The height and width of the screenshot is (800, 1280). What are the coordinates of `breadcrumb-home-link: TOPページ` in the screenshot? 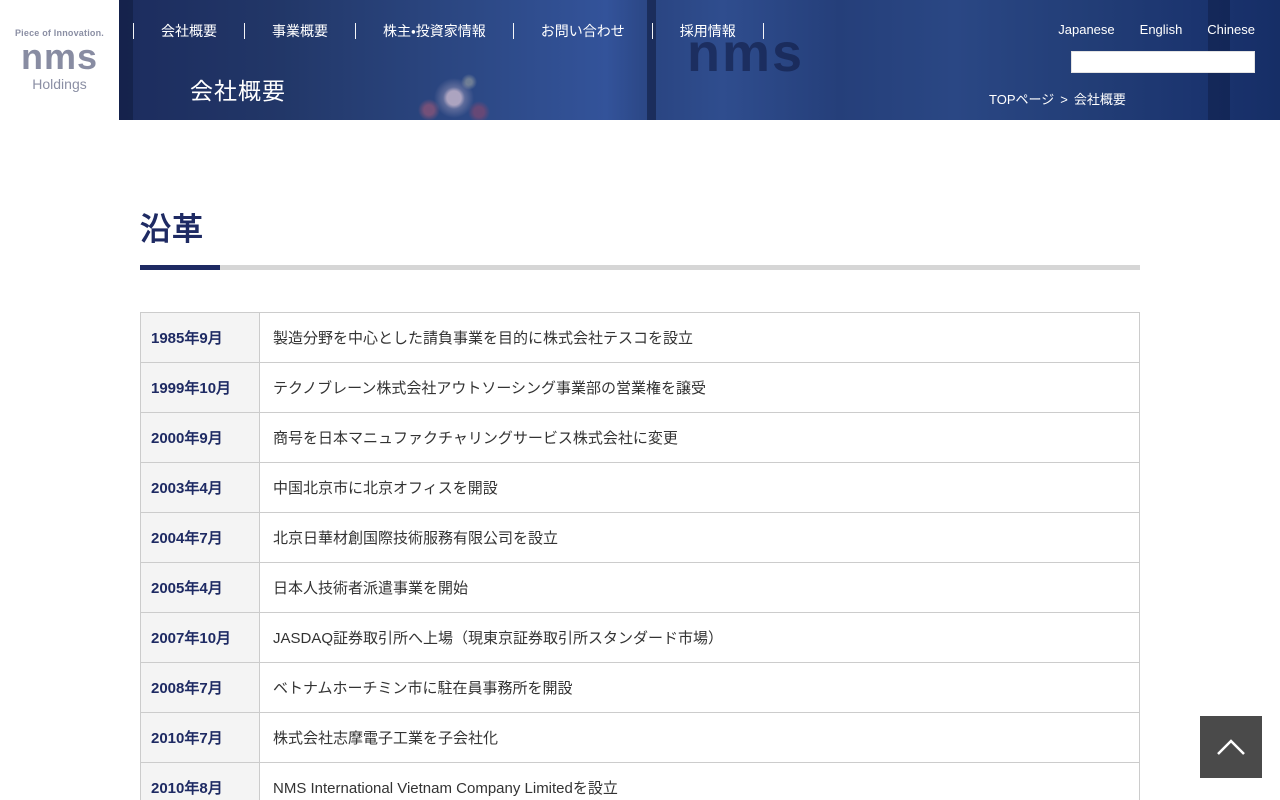 It's located at (1021, 99).